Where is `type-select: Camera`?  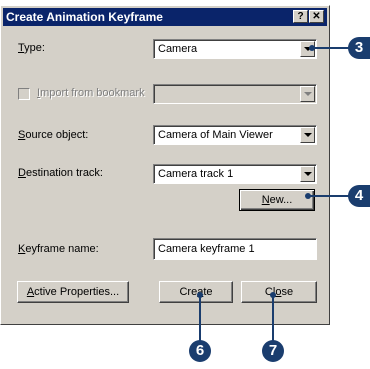
type-select: Camera is located at coordinates (235, 49).